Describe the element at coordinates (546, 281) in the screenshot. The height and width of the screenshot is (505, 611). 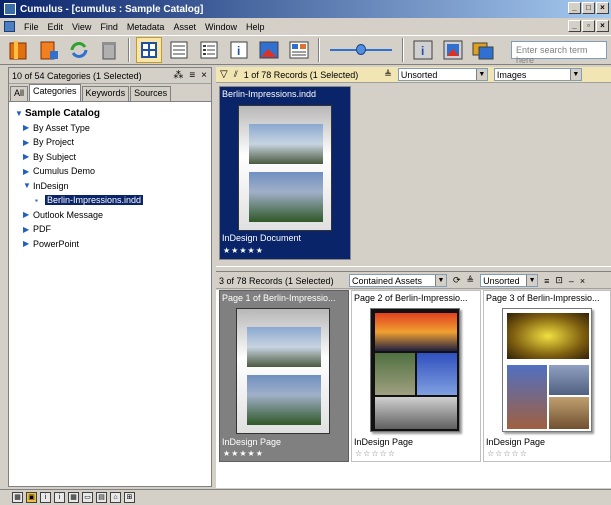
I see `panel-menu-small-icon: ≡` at that location.